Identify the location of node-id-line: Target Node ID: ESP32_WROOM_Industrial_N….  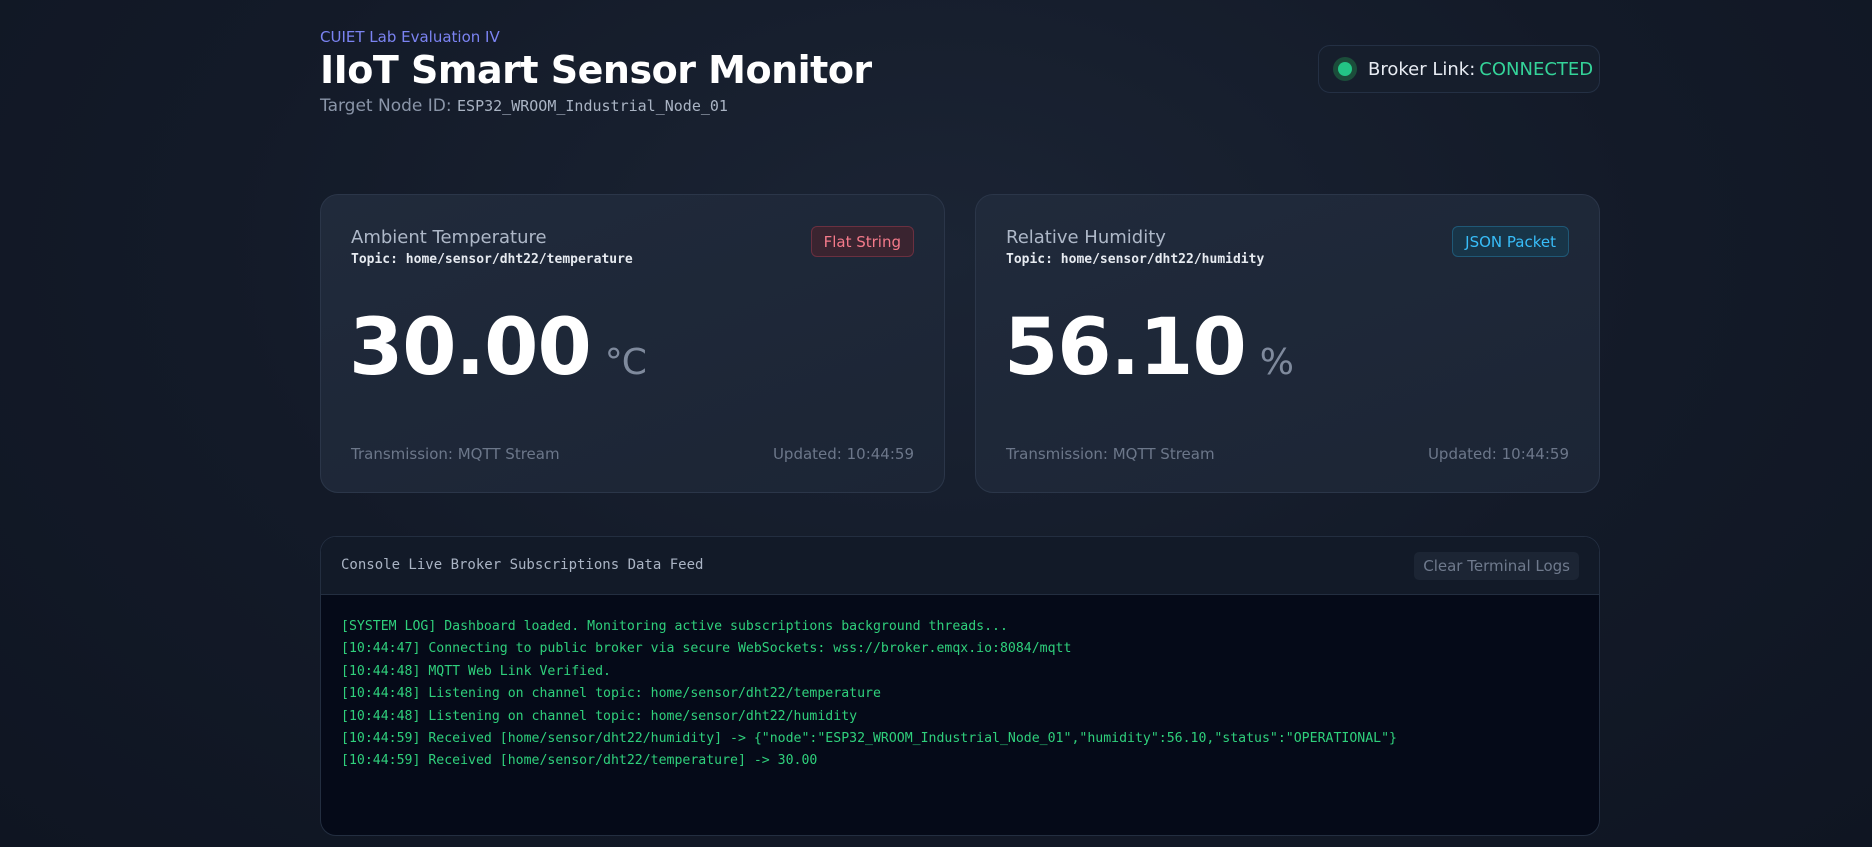
(524, 106).